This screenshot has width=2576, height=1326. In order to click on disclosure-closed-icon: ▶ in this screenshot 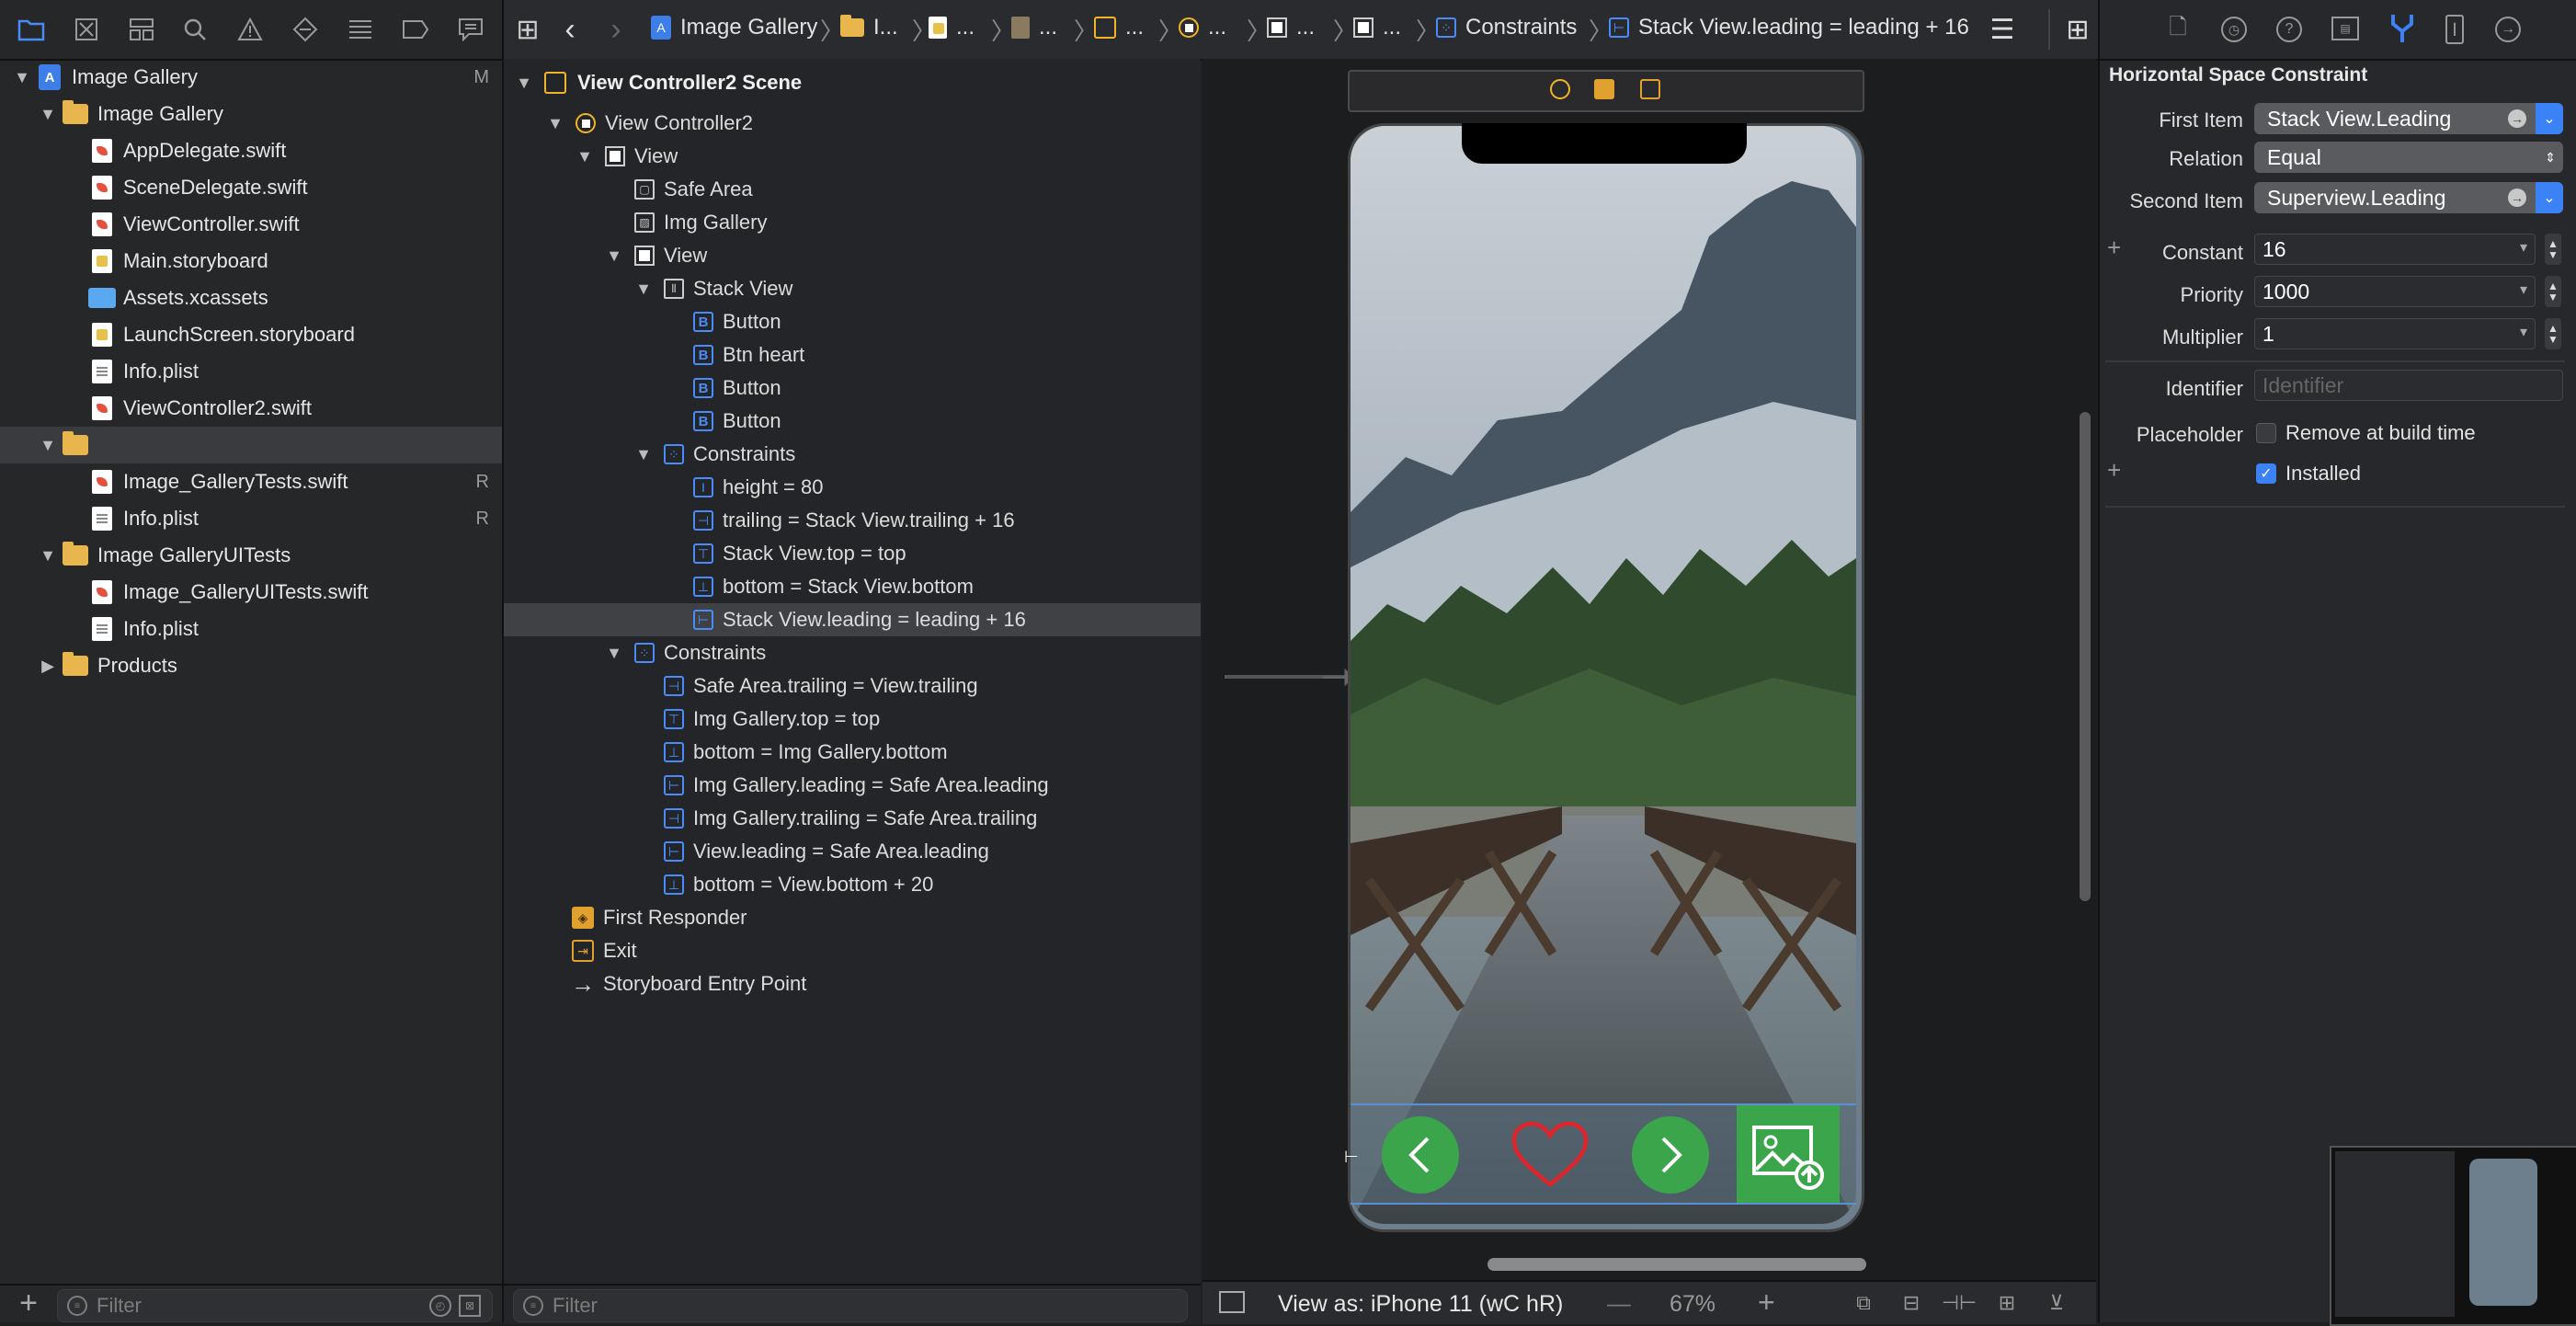, I will do `click(48, 666)`.